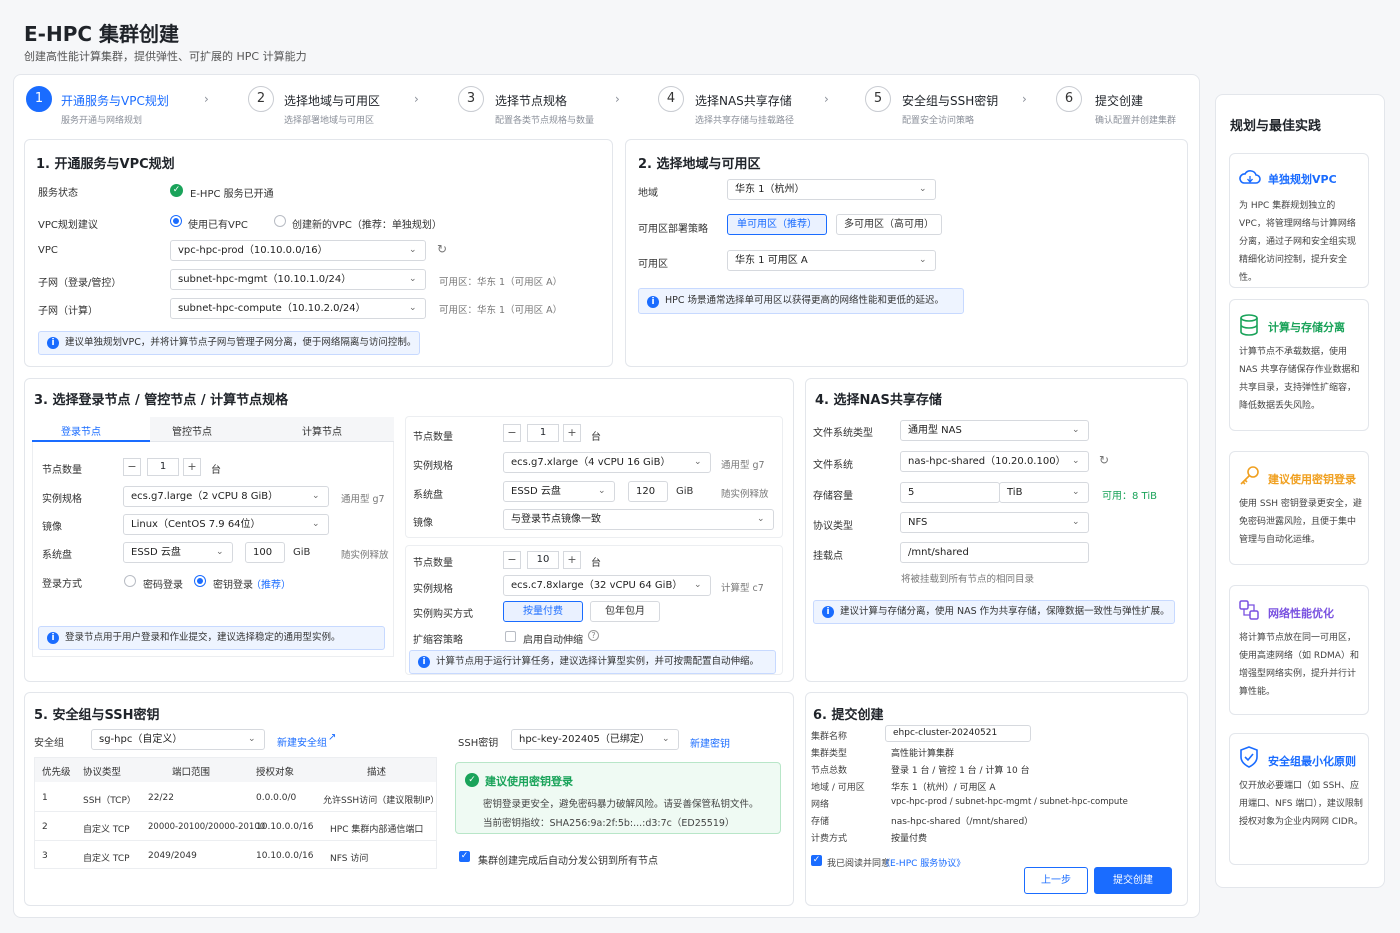 This screenshot has width=1400, height=933. What do you see at coordinates (994, 461) in the screenshot?
I see `fs-select: nas-hpc-shared（10.20.0.100） ⌄` at bounding box center [994, 461].